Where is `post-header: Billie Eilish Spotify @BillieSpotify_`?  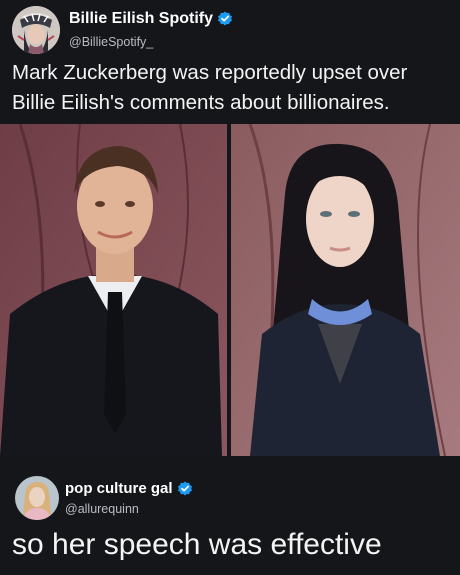
post-header: Billie Eilish Spotify @BillieSpotify_ is located at coordinates (232, 30).